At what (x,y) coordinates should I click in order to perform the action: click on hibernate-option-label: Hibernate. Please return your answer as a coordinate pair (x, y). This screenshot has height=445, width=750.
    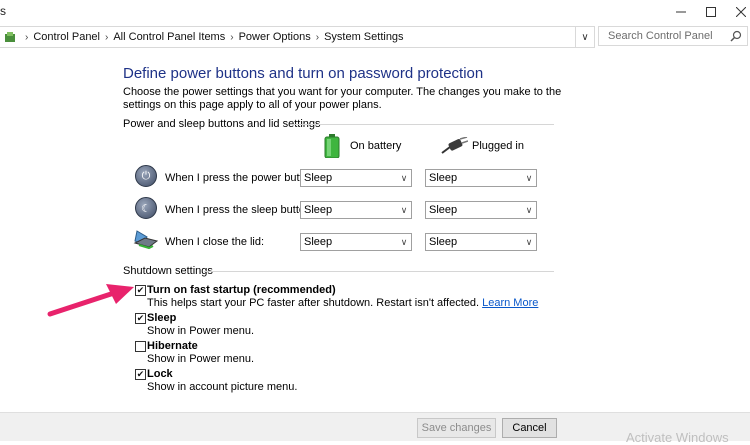
    Looking at the image, I should click on (172, 346).